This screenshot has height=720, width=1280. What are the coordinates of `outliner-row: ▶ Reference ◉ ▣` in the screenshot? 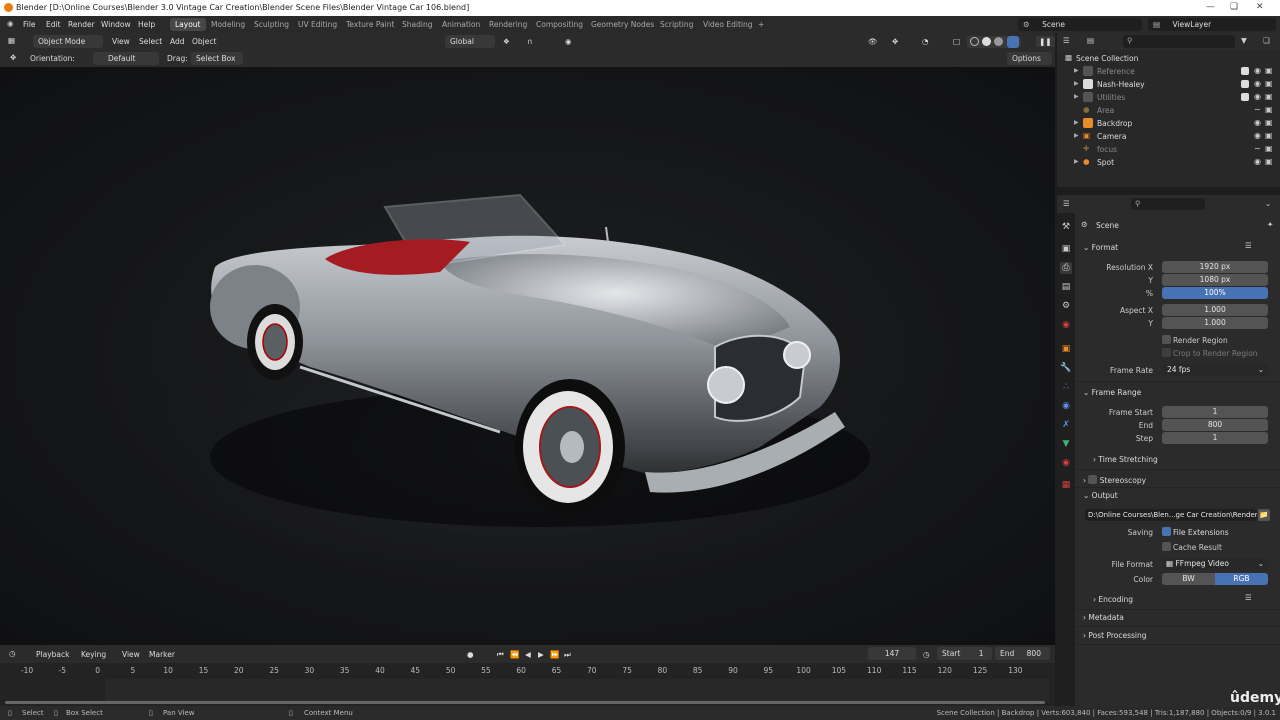 It's located at (1168, 71).